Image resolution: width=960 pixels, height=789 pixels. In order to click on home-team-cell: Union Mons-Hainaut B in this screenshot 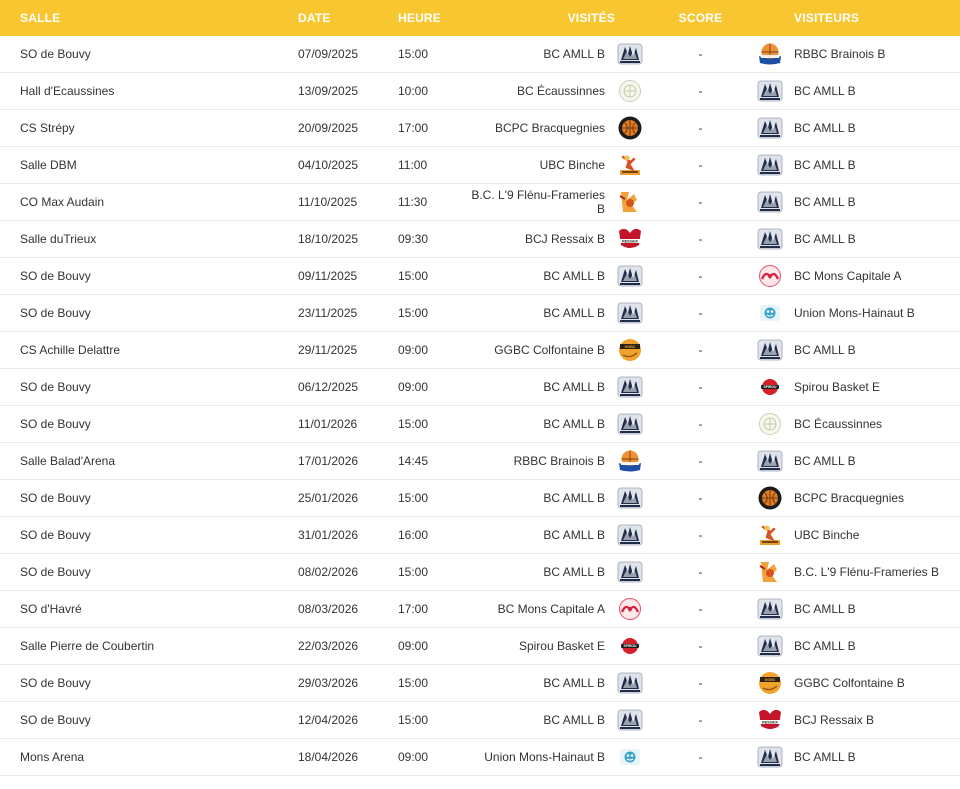, I will do `click(541, 757)`.